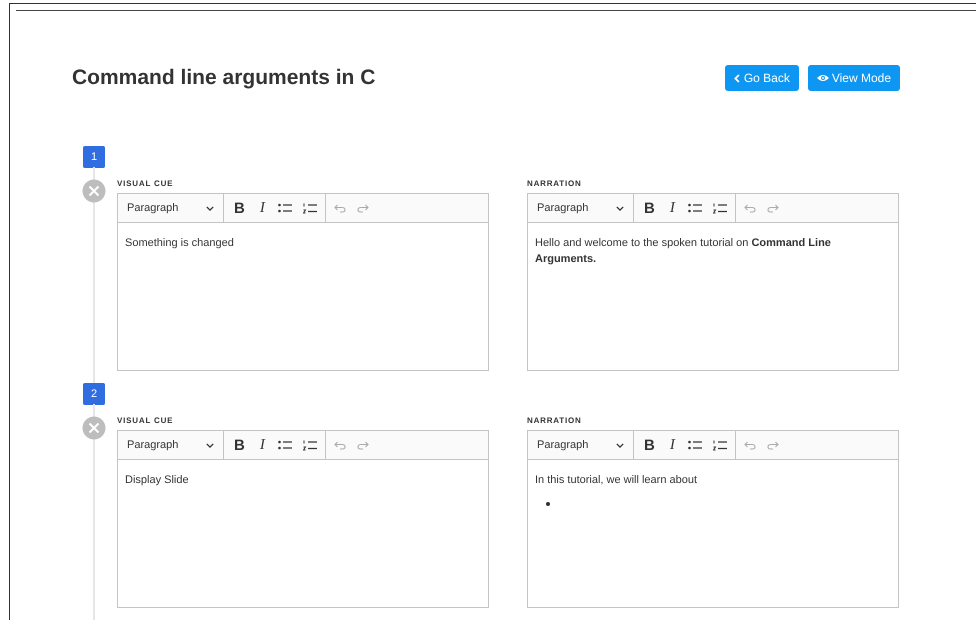 The width and height of the screenshot is (976, 620). Describe the element at coordinates (94, 394) in the screenshot. I see `step-number: 2` at that location.